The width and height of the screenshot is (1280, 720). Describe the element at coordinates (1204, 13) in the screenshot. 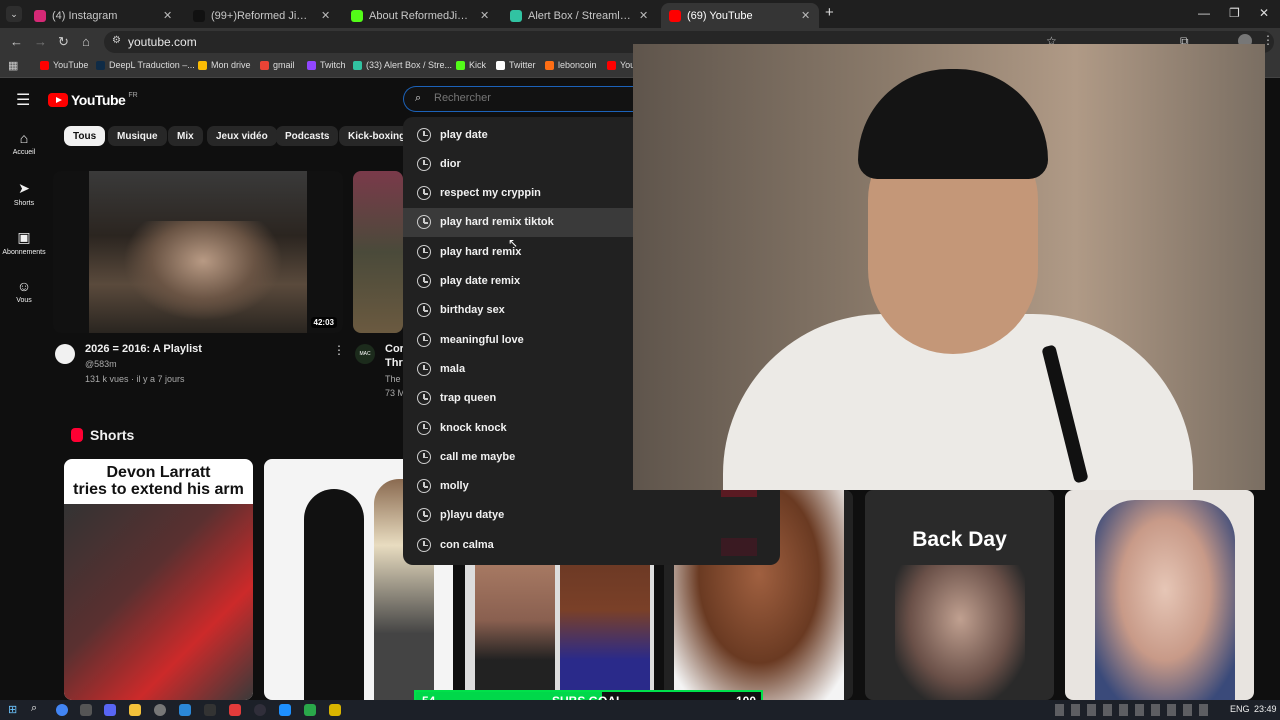

I see `minimize-button: —` at that location.